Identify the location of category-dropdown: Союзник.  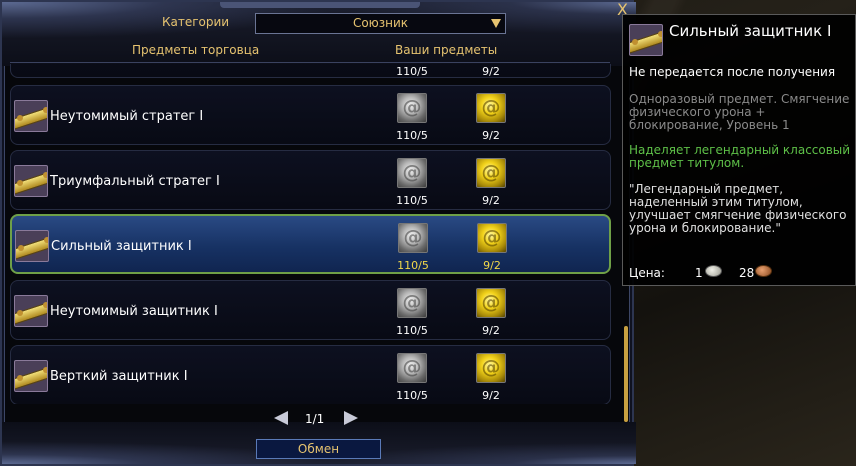
(380, 23).